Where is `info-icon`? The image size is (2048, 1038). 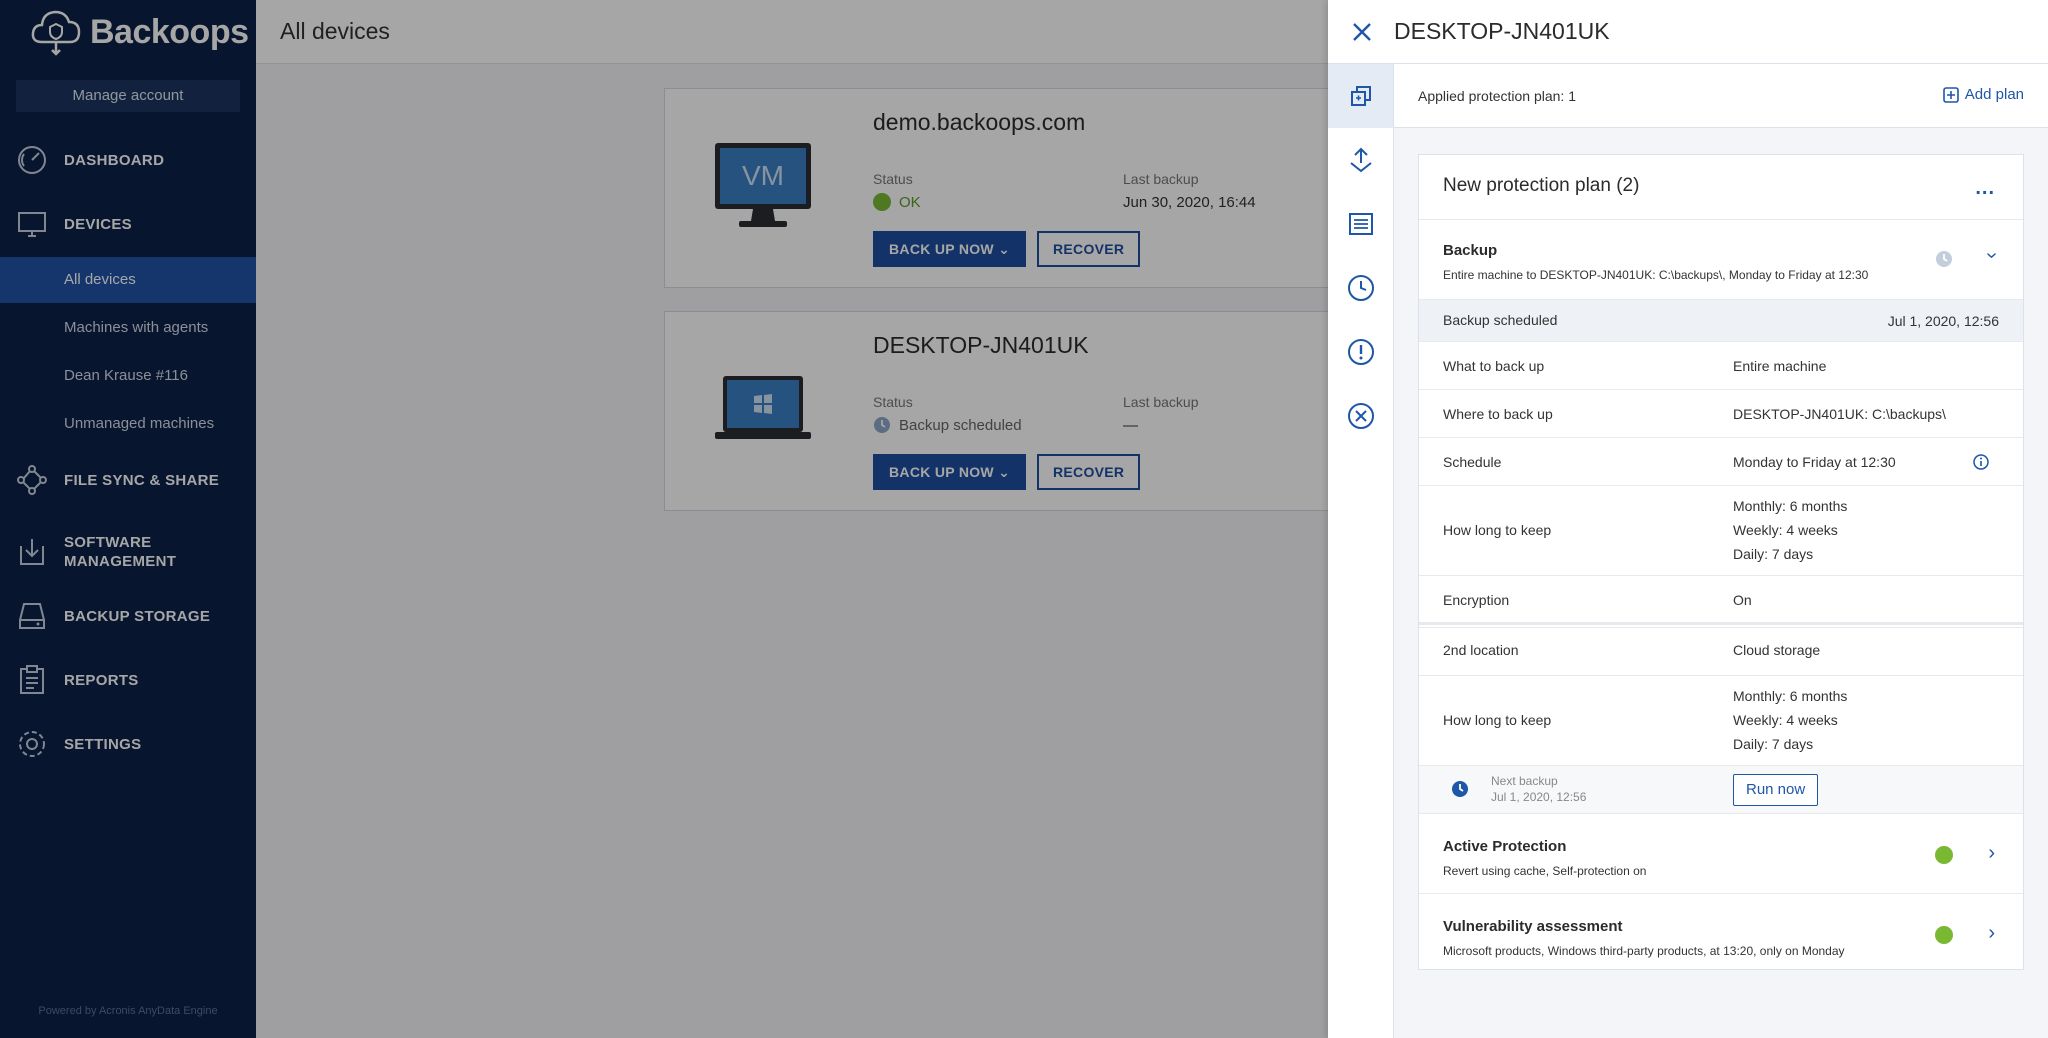 info-icon is located at coordinates (1981, 462).